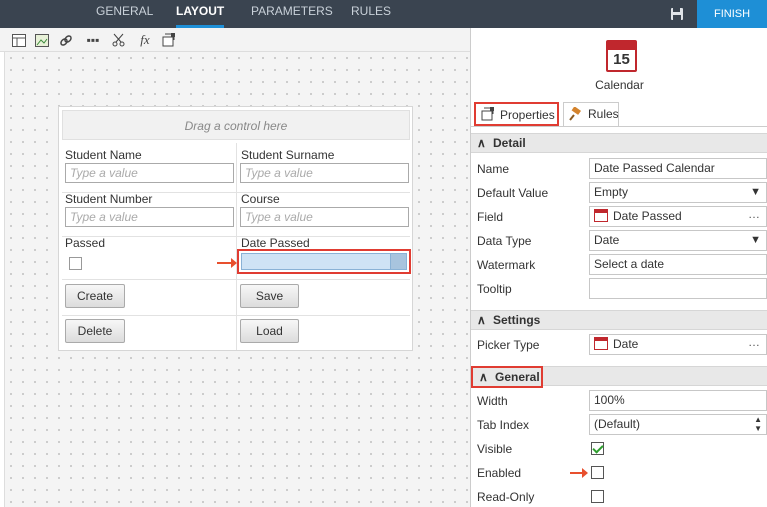  I want to click on calendar-icon: 15, so click(621, 56).